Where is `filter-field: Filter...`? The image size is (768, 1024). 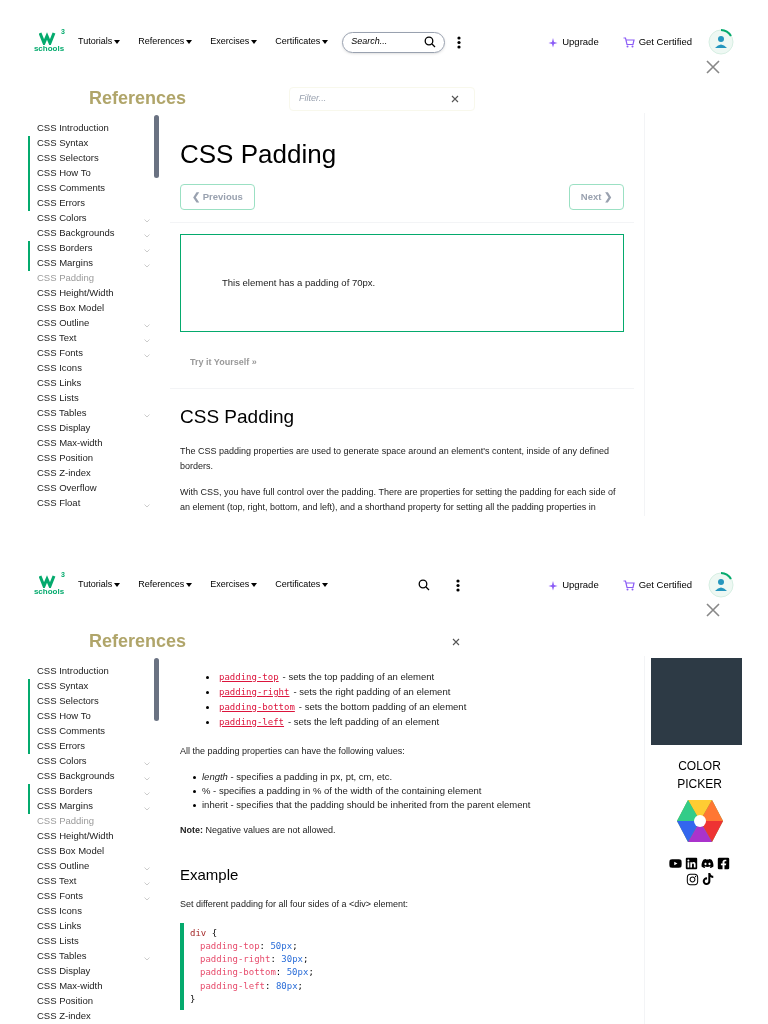 filter-field: Filter... is located at coordinates (382, 98).